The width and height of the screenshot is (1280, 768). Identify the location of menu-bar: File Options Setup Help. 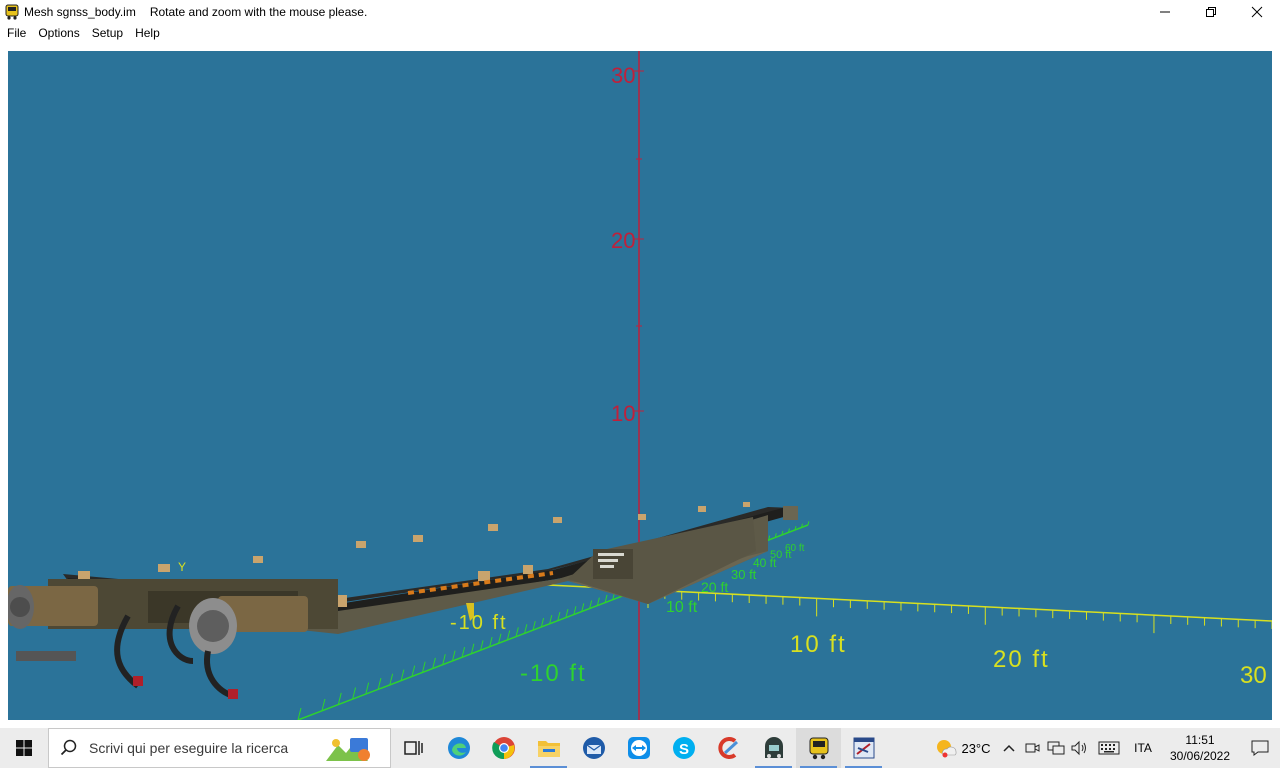
(640, 33).